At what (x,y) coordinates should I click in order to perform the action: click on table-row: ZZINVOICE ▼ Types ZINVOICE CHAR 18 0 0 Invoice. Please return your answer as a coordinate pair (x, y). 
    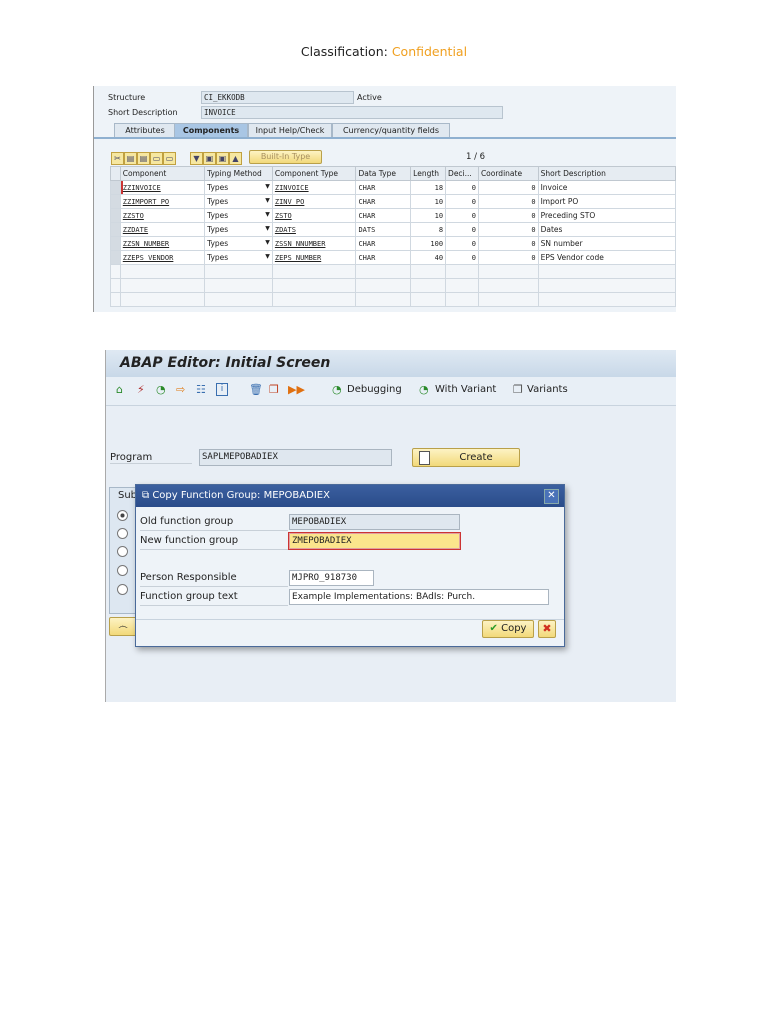
    Looking at the image, I should click on (393, 187).